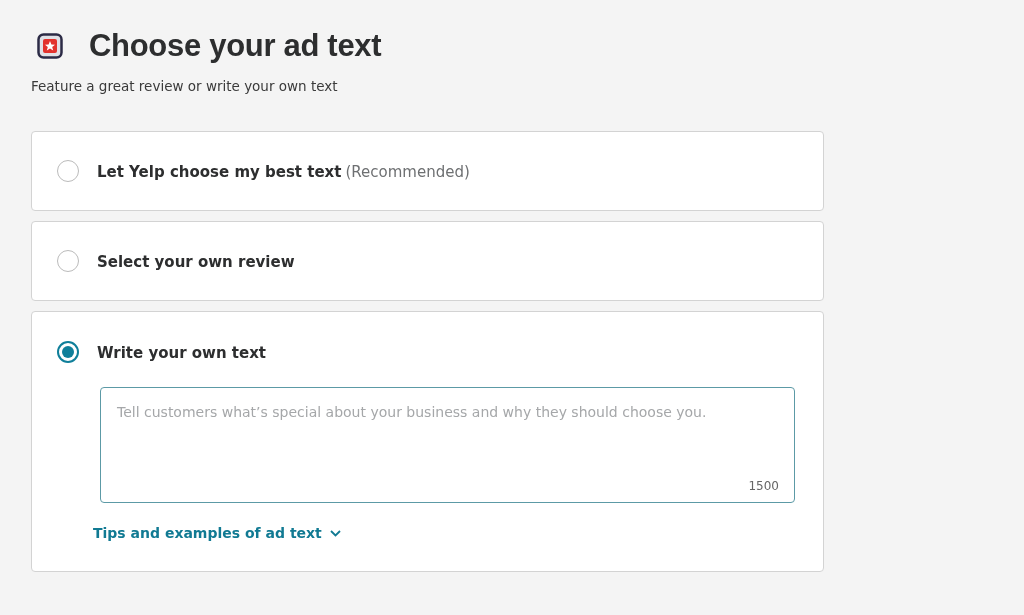 The image size is (1024, 615). I want to click on character-counter: 1500, so click(763, 486).